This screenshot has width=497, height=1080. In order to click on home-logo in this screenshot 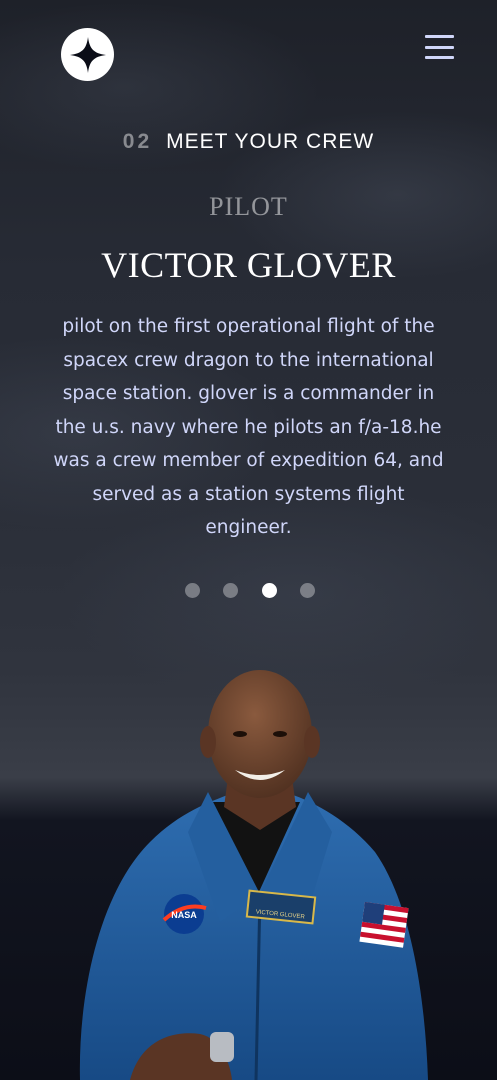, I will do `click(87, 54)`.